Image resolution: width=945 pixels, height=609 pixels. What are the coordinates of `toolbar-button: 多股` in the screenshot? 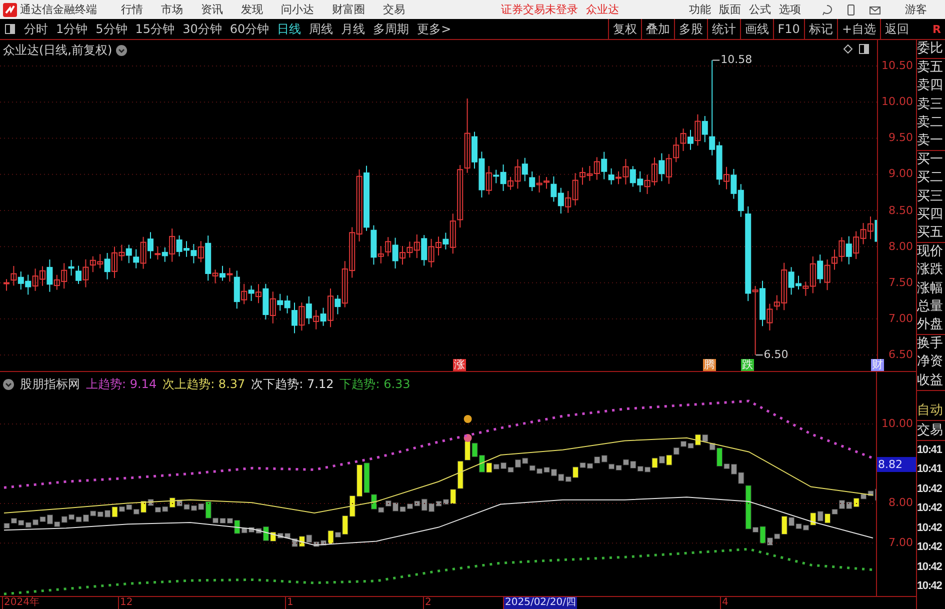 It's located at (690, 29).